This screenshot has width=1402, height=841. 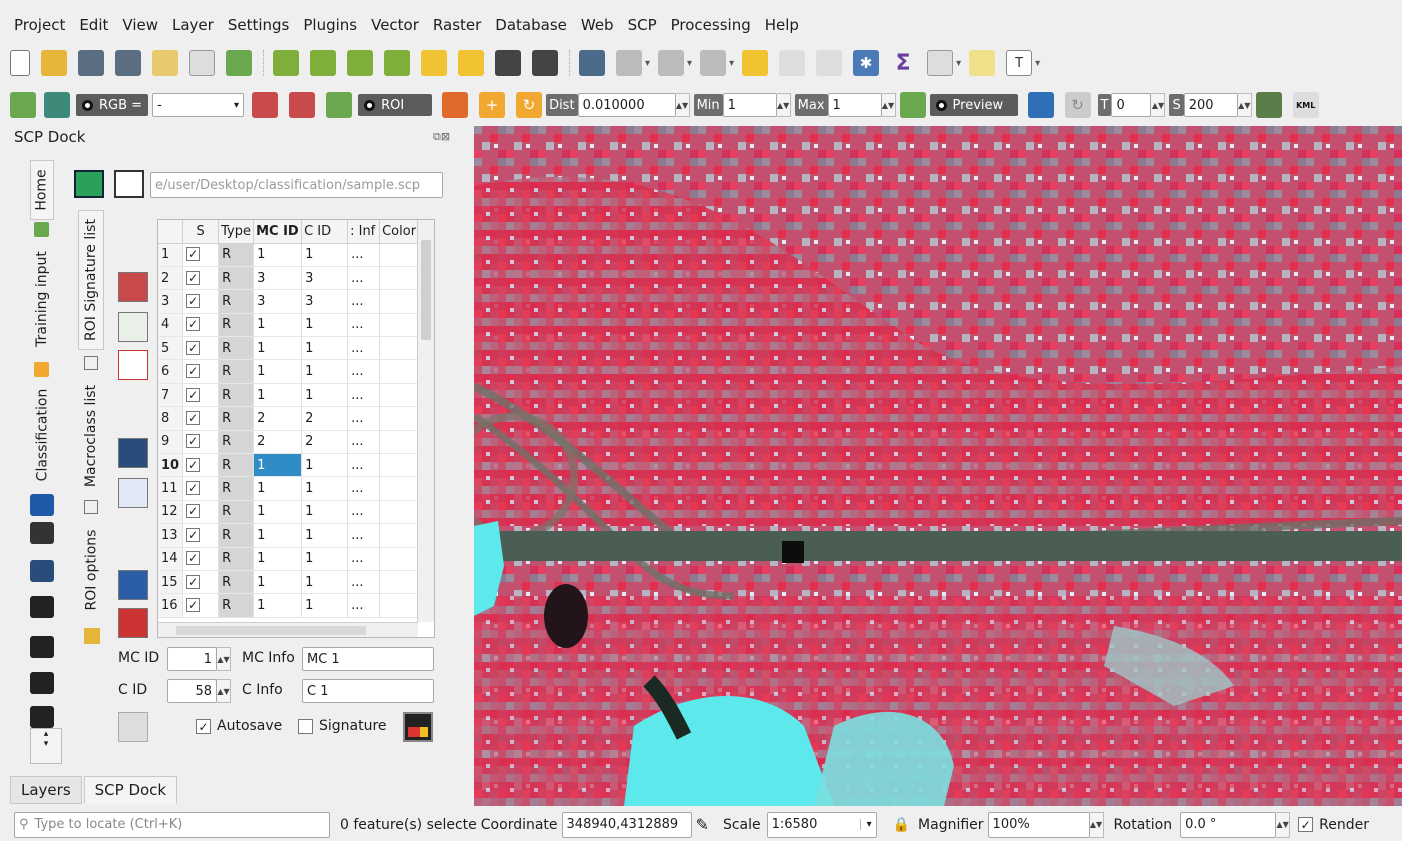 I want to click on row-number: 6, so click(x=171, y=371).